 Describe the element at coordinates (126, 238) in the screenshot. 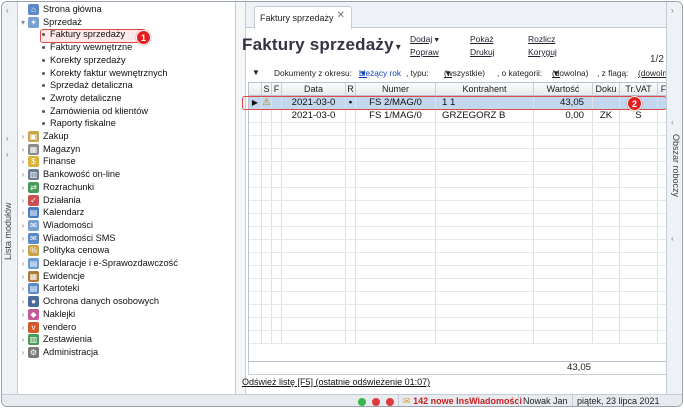

I see `sidebar-item-wiadomości-sms: › ✉ Wiadomości SMS` at that location.